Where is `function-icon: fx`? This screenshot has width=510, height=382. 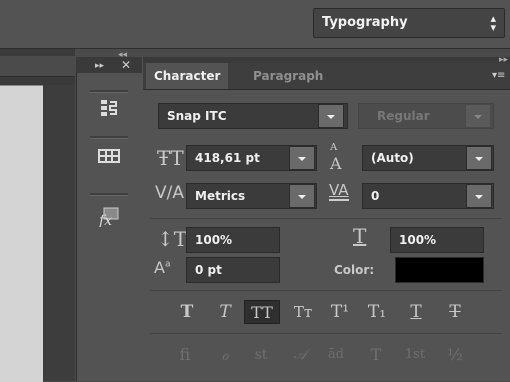
function-icon: fx is located at coordinates (109, 221).